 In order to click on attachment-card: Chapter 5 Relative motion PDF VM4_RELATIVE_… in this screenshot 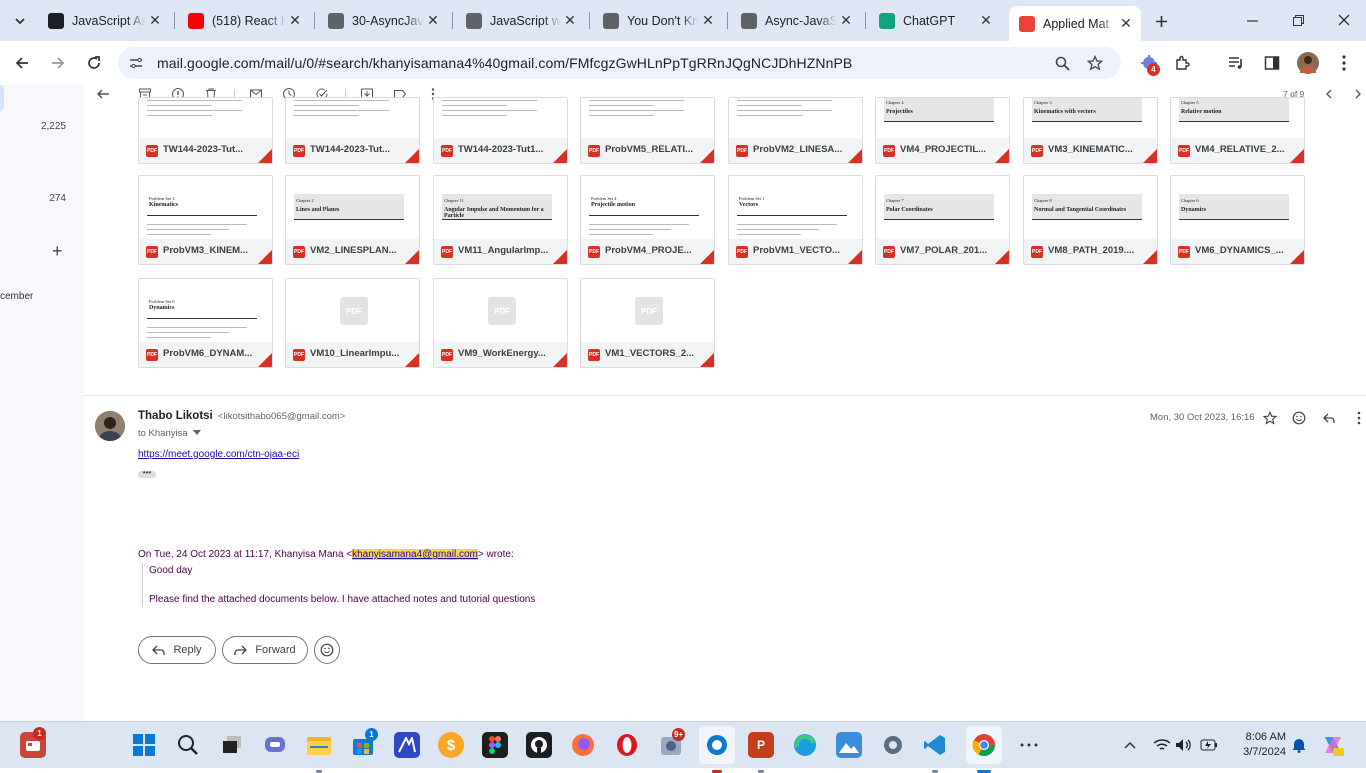, I will do `click(1237, 130)`.